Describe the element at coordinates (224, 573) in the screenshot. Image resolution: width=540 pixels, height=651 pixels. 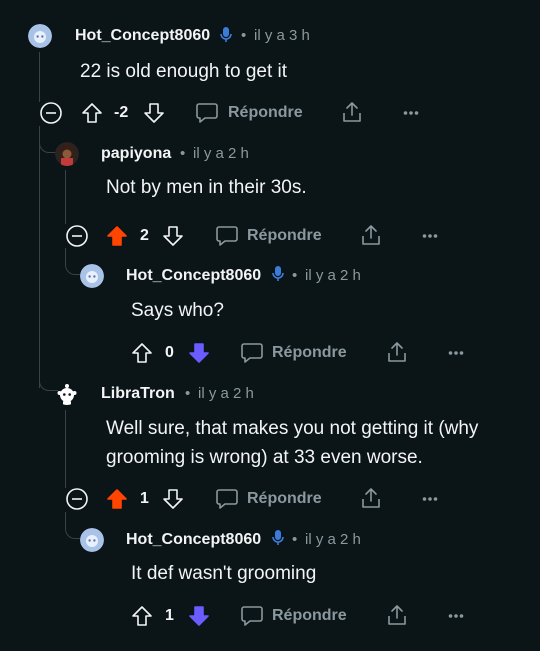
I see `comment-body: It def wasn't grooming` at that location.